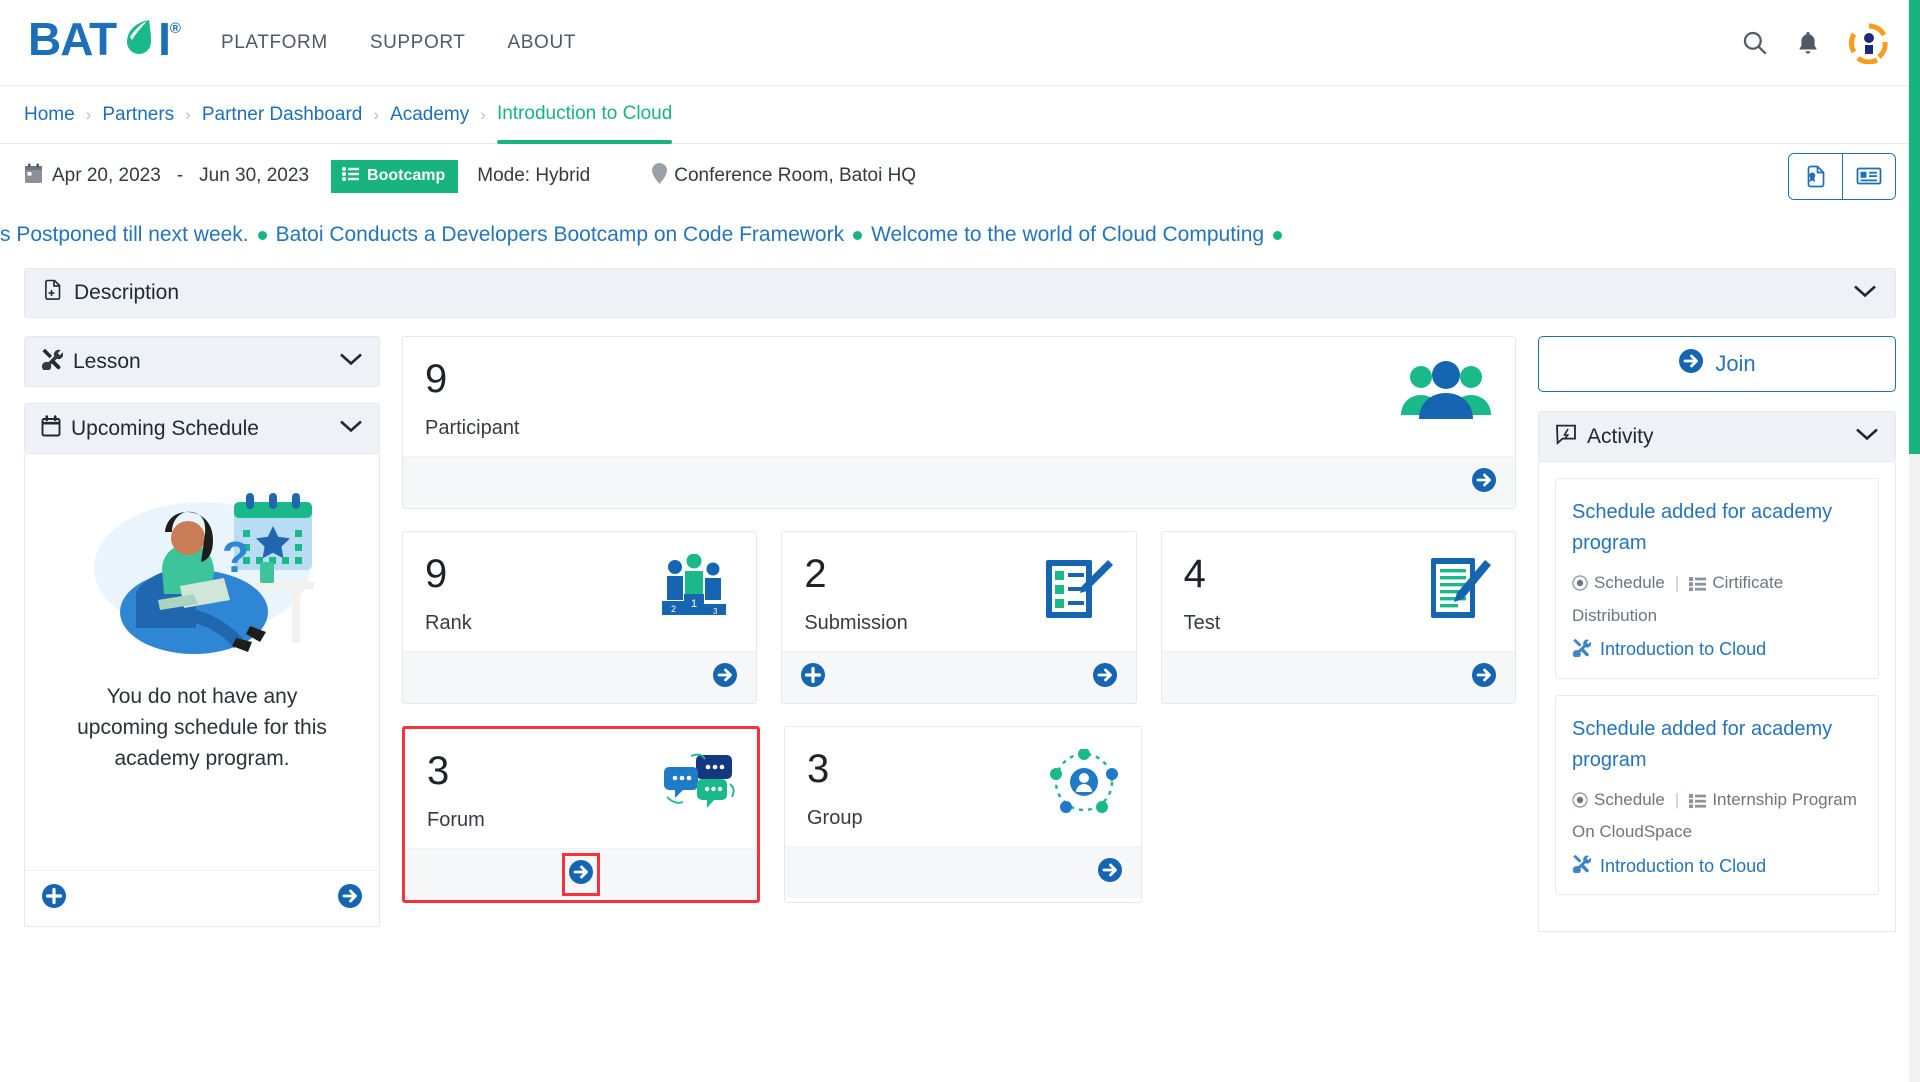 This screenshot has height=1082, width=1920. Describe the element at coordinates (1815, 176) in the screenshot. I see `certificate-button` at that location.